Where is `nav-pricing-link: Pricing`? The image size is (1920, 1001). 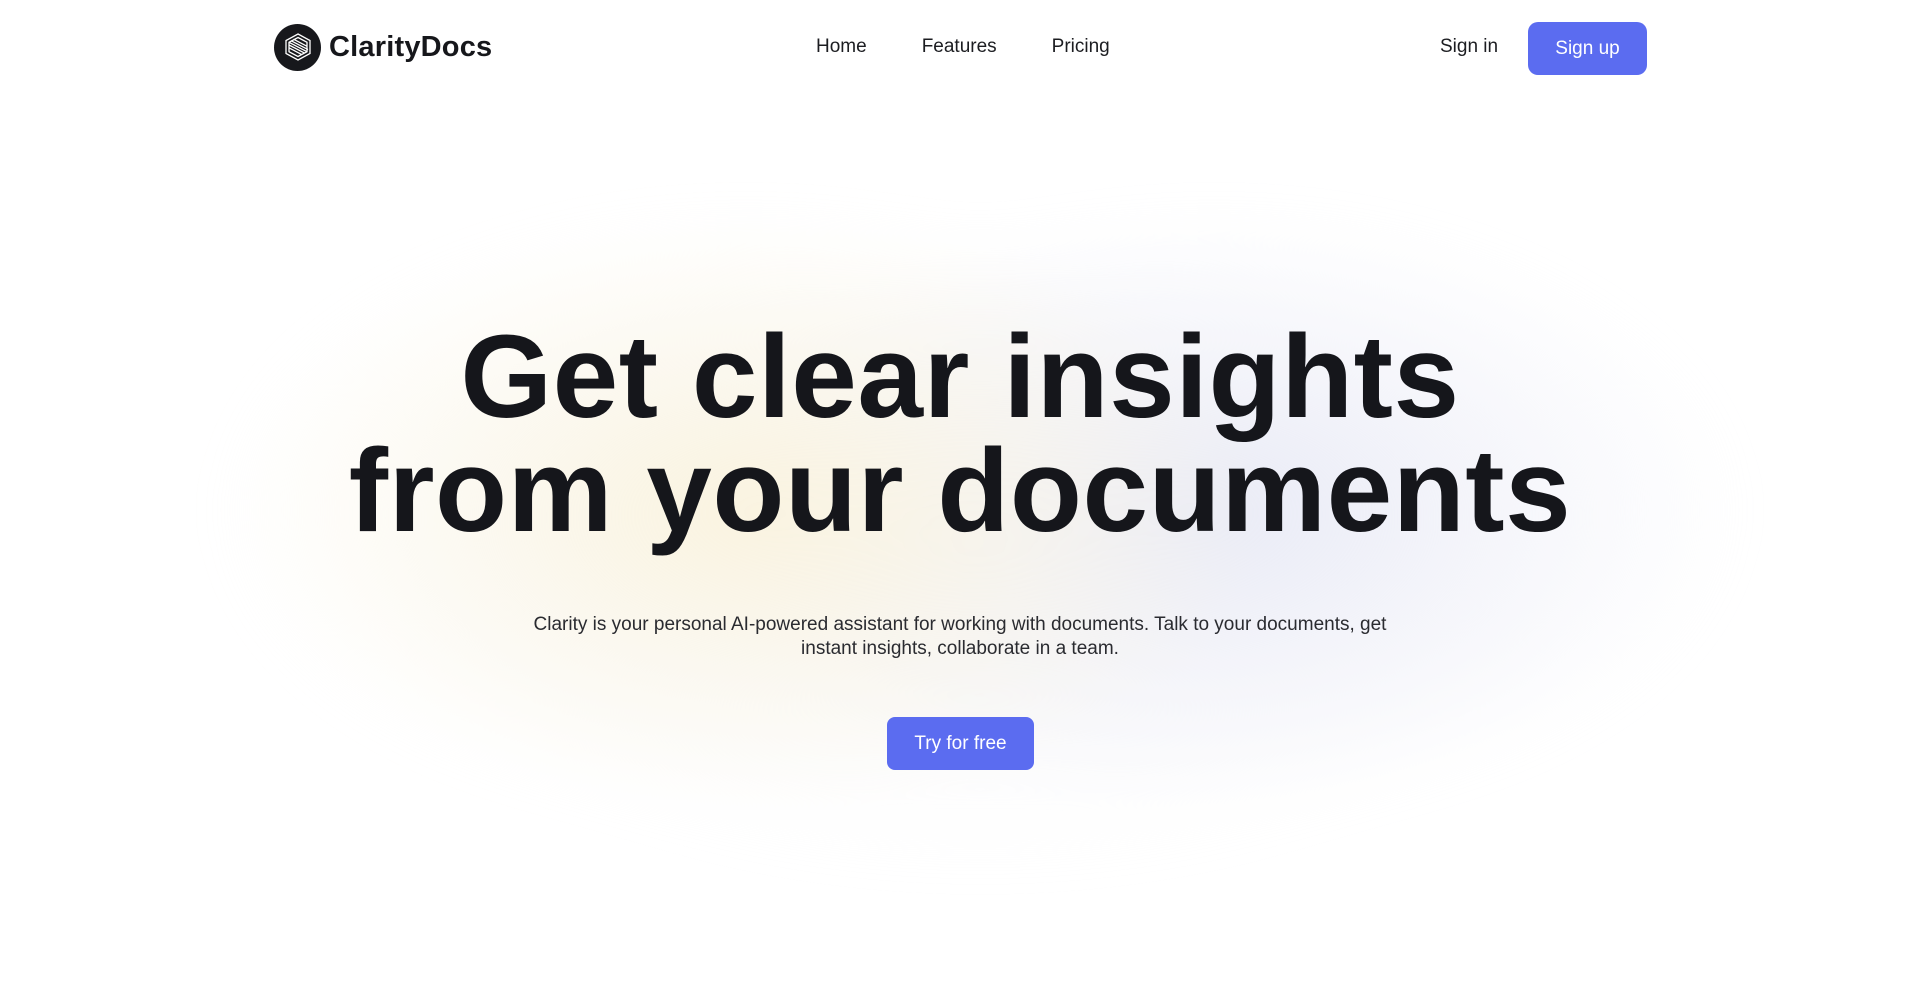
nav-pricing-link: Pricing is located at coordinates (1081, 47).